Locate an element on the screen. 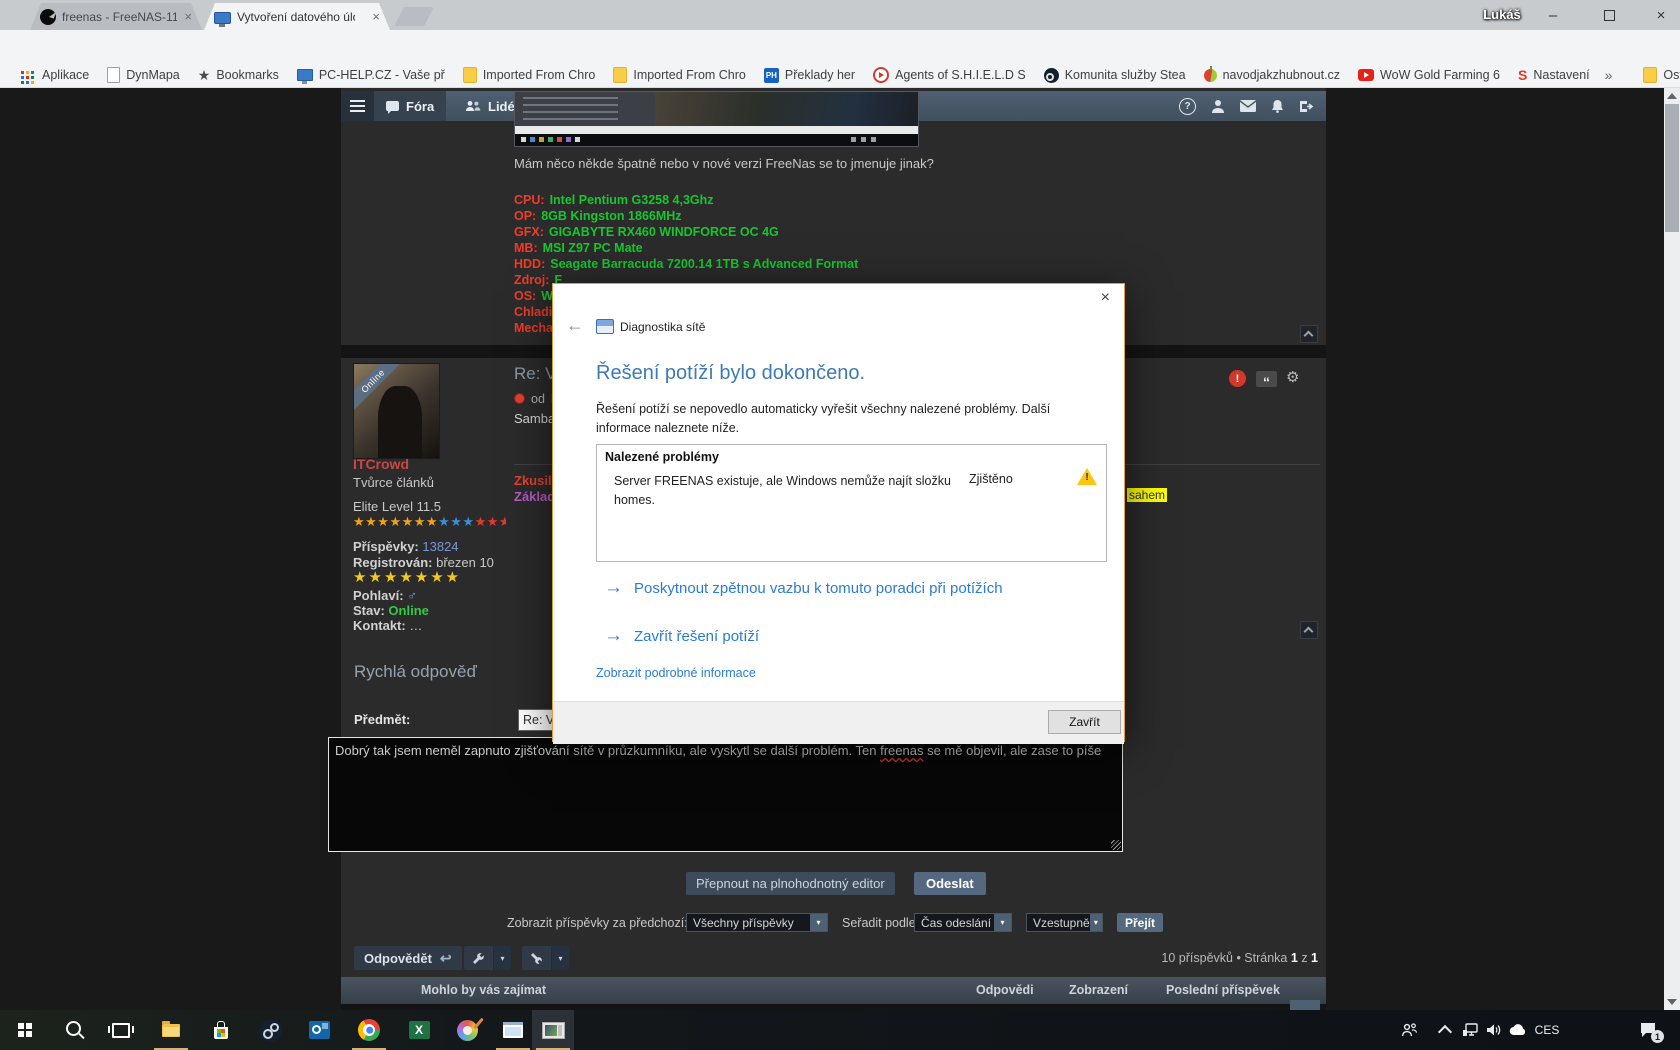  bookmark-label: DynMapa is located at coordinates (153, 75).